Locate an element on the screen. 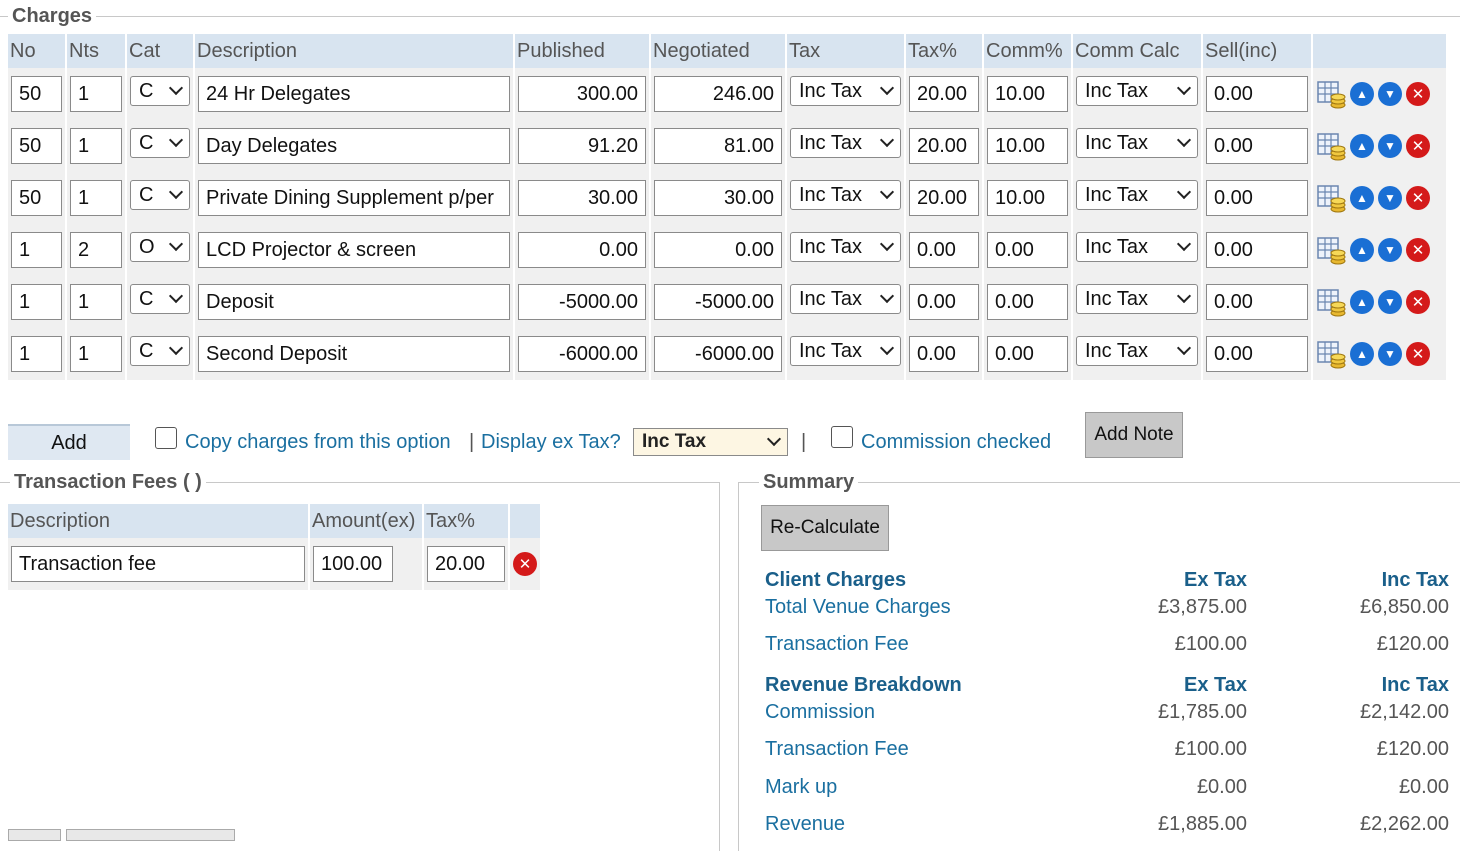  tx-description-input: Transaction fee is located at coordinates (158, 564).